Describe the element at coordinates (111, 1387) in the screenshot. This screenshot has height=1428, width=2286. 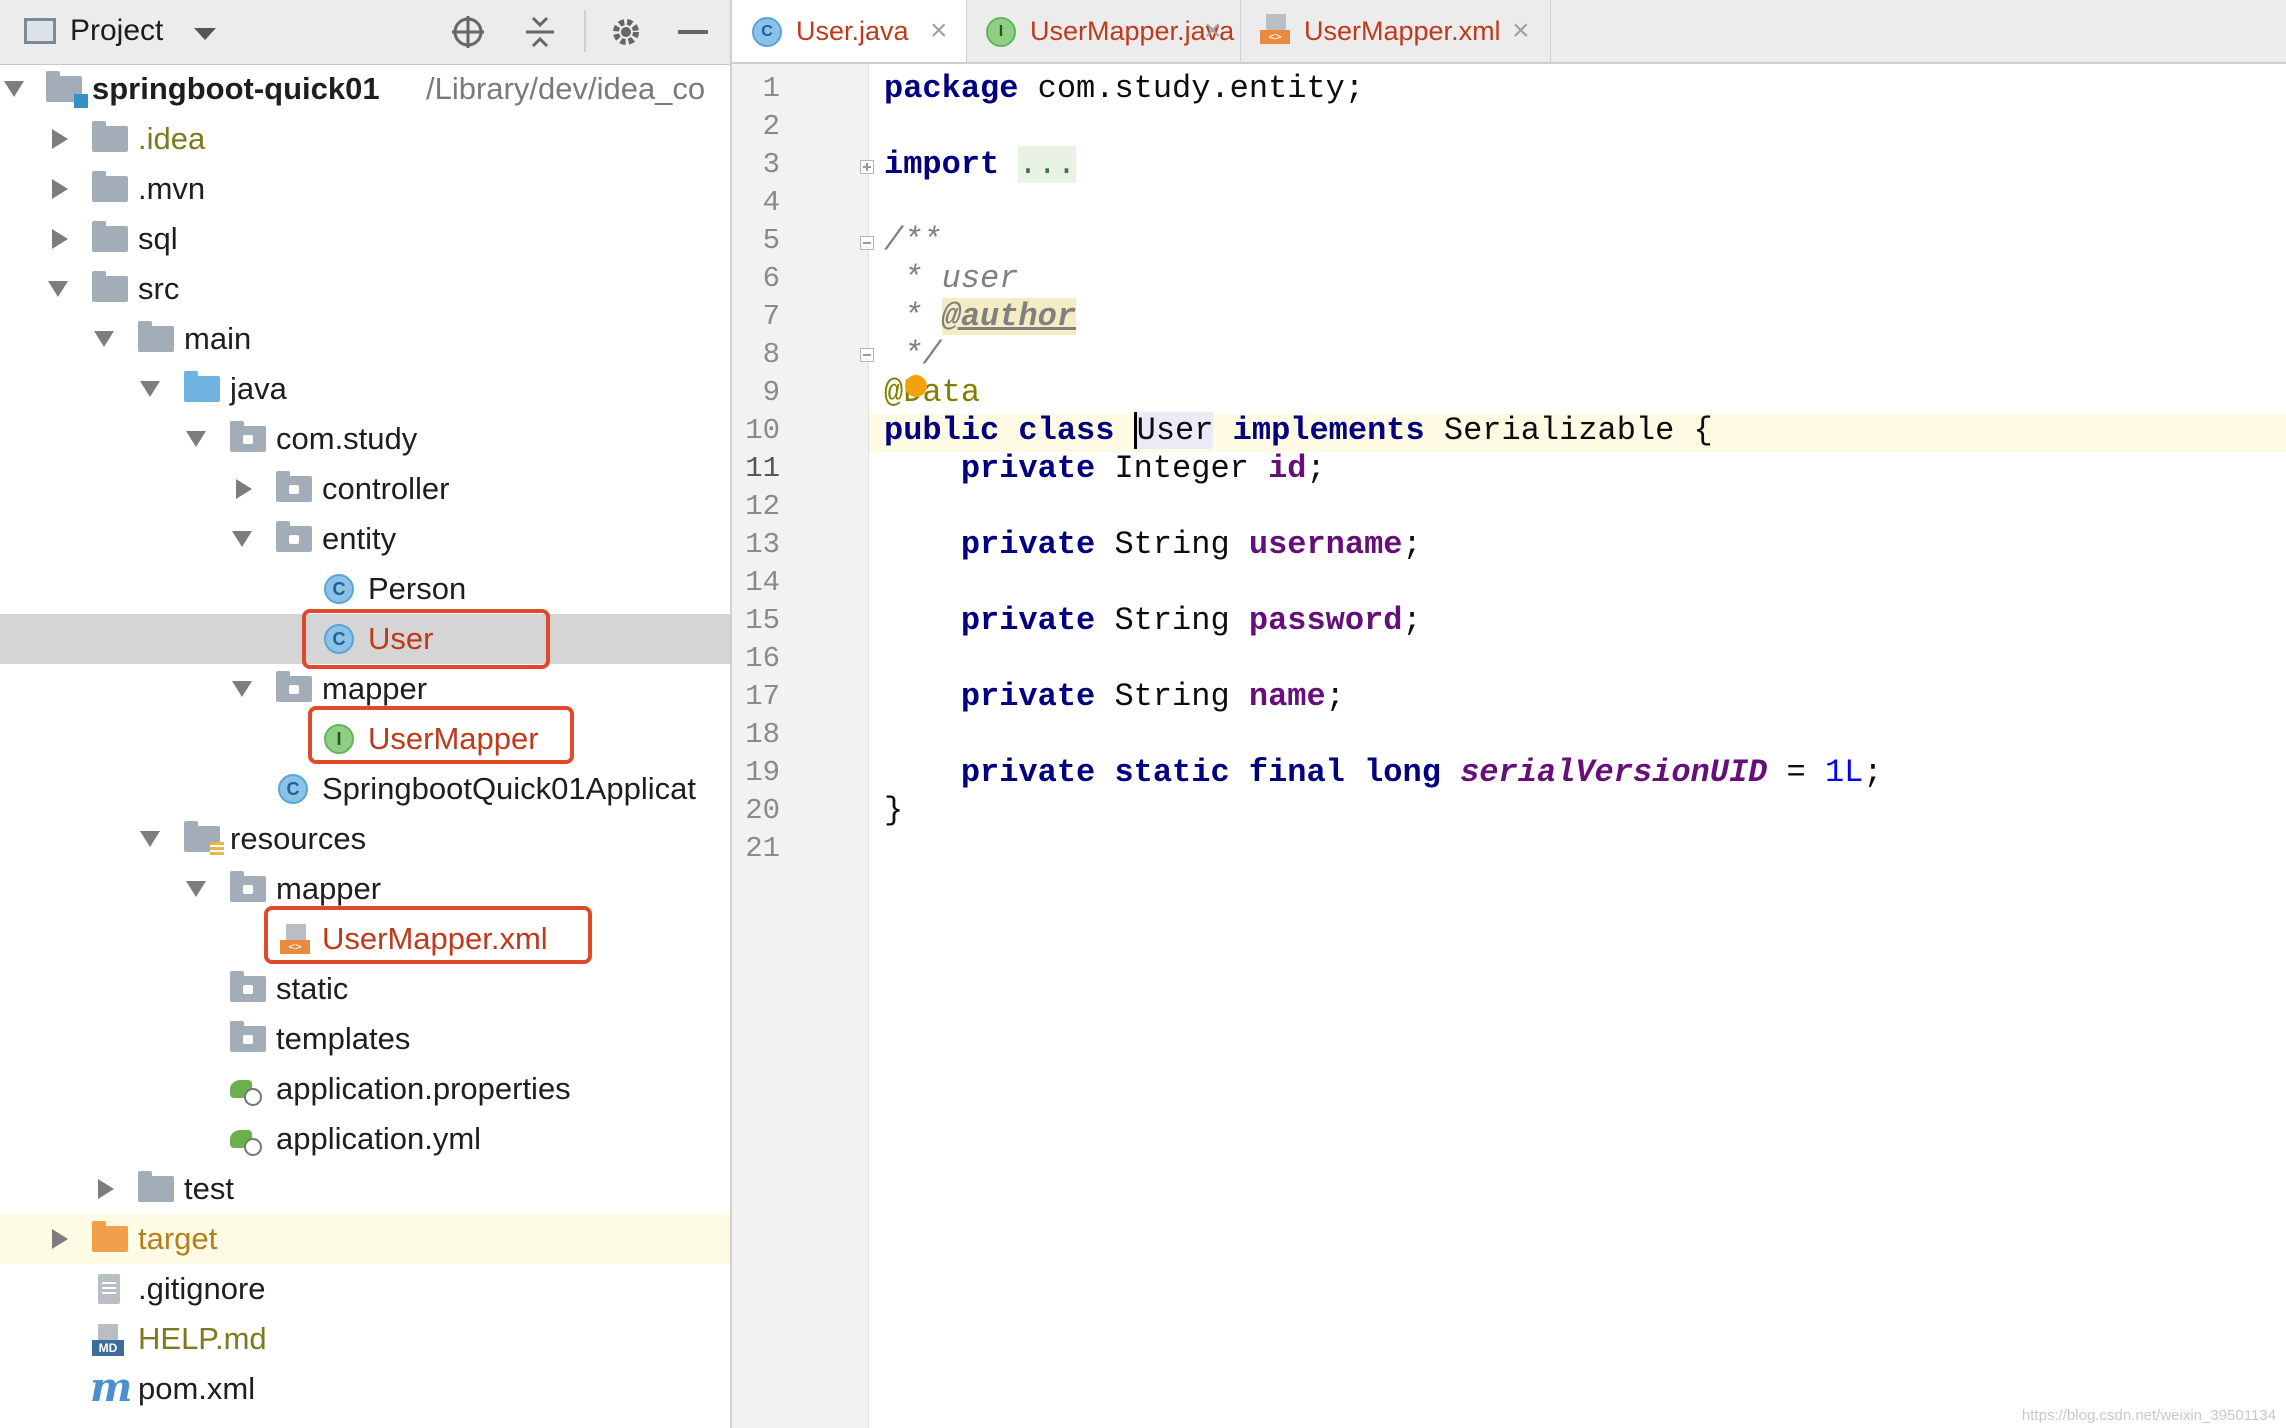
I see `maven-icon: m` at that location.